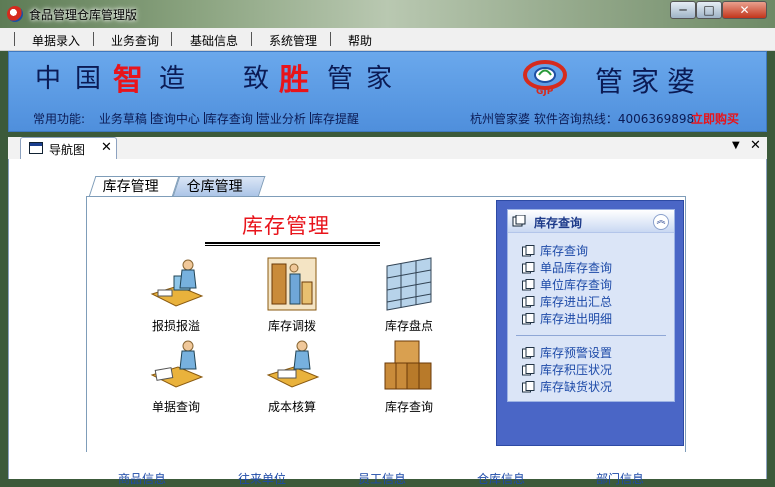  Describe the element at coordinates (293, 40) in the screenshot. I see `menu-item-system-admin: 系统管理` at that location.